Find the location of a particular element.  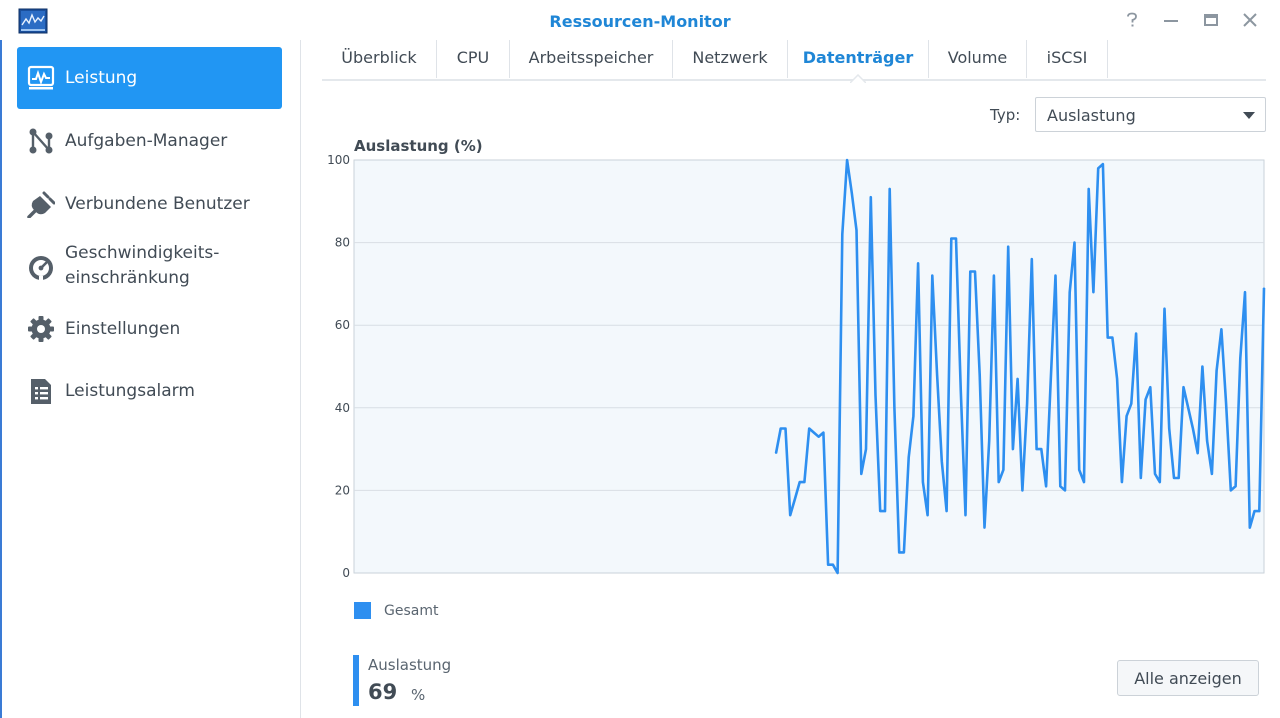

tab-volume: Volume is located at coordinates (977, 59).